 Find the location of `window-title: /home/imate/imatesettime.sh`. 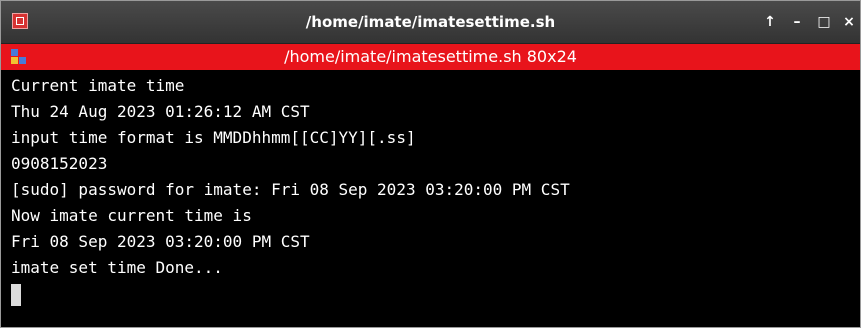

window-title: /home/imate/imatesettime.sh is located at coordinates (430, 22).